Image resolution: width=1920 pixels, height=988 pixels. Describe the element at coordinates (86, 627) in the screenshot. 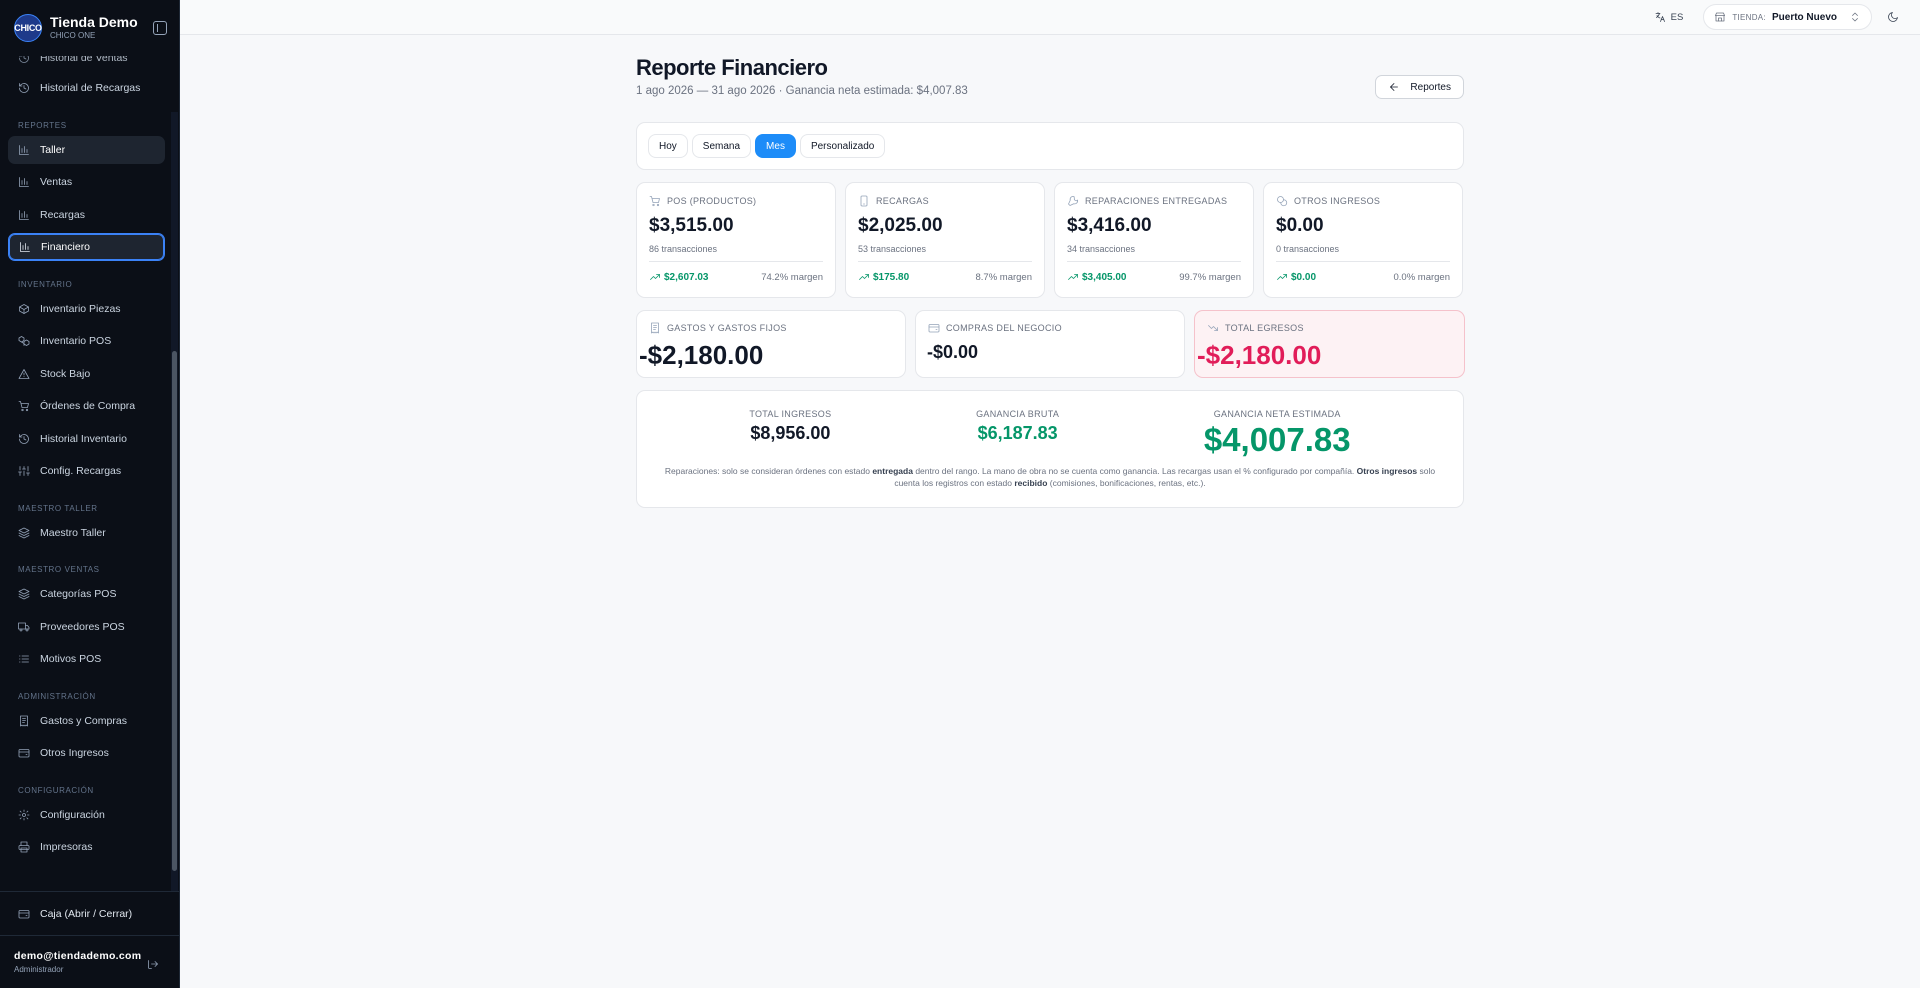

I see `sidebar-item-proveedores-pos: Proveedores POS` at that location.